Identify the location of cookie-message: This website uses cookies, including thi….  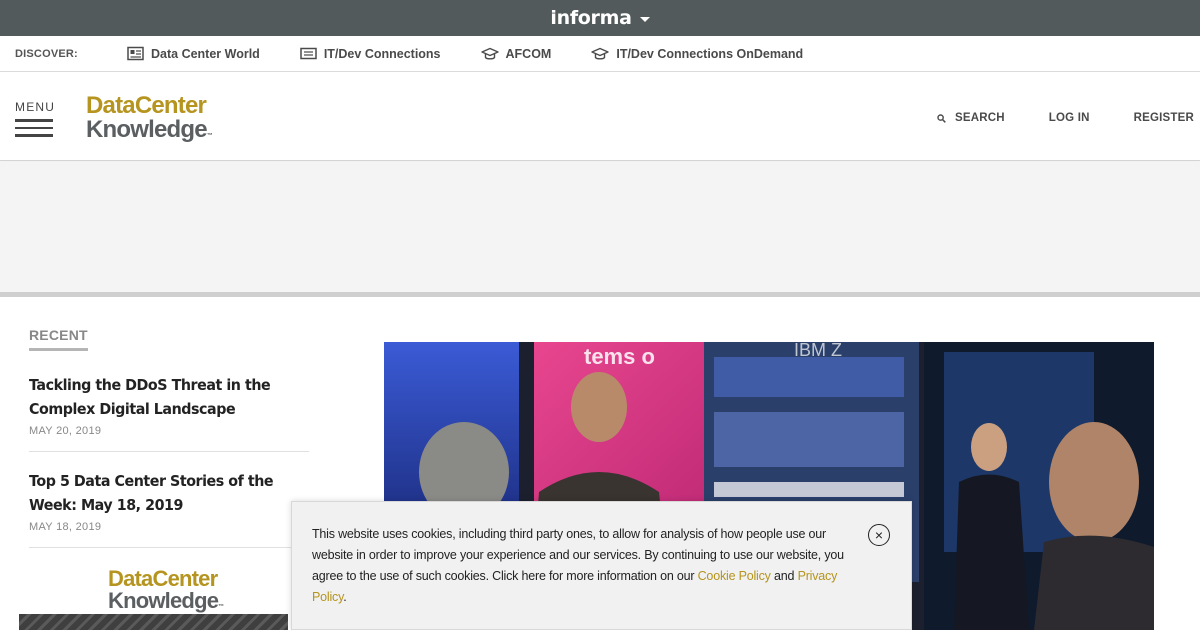
(584, 566).